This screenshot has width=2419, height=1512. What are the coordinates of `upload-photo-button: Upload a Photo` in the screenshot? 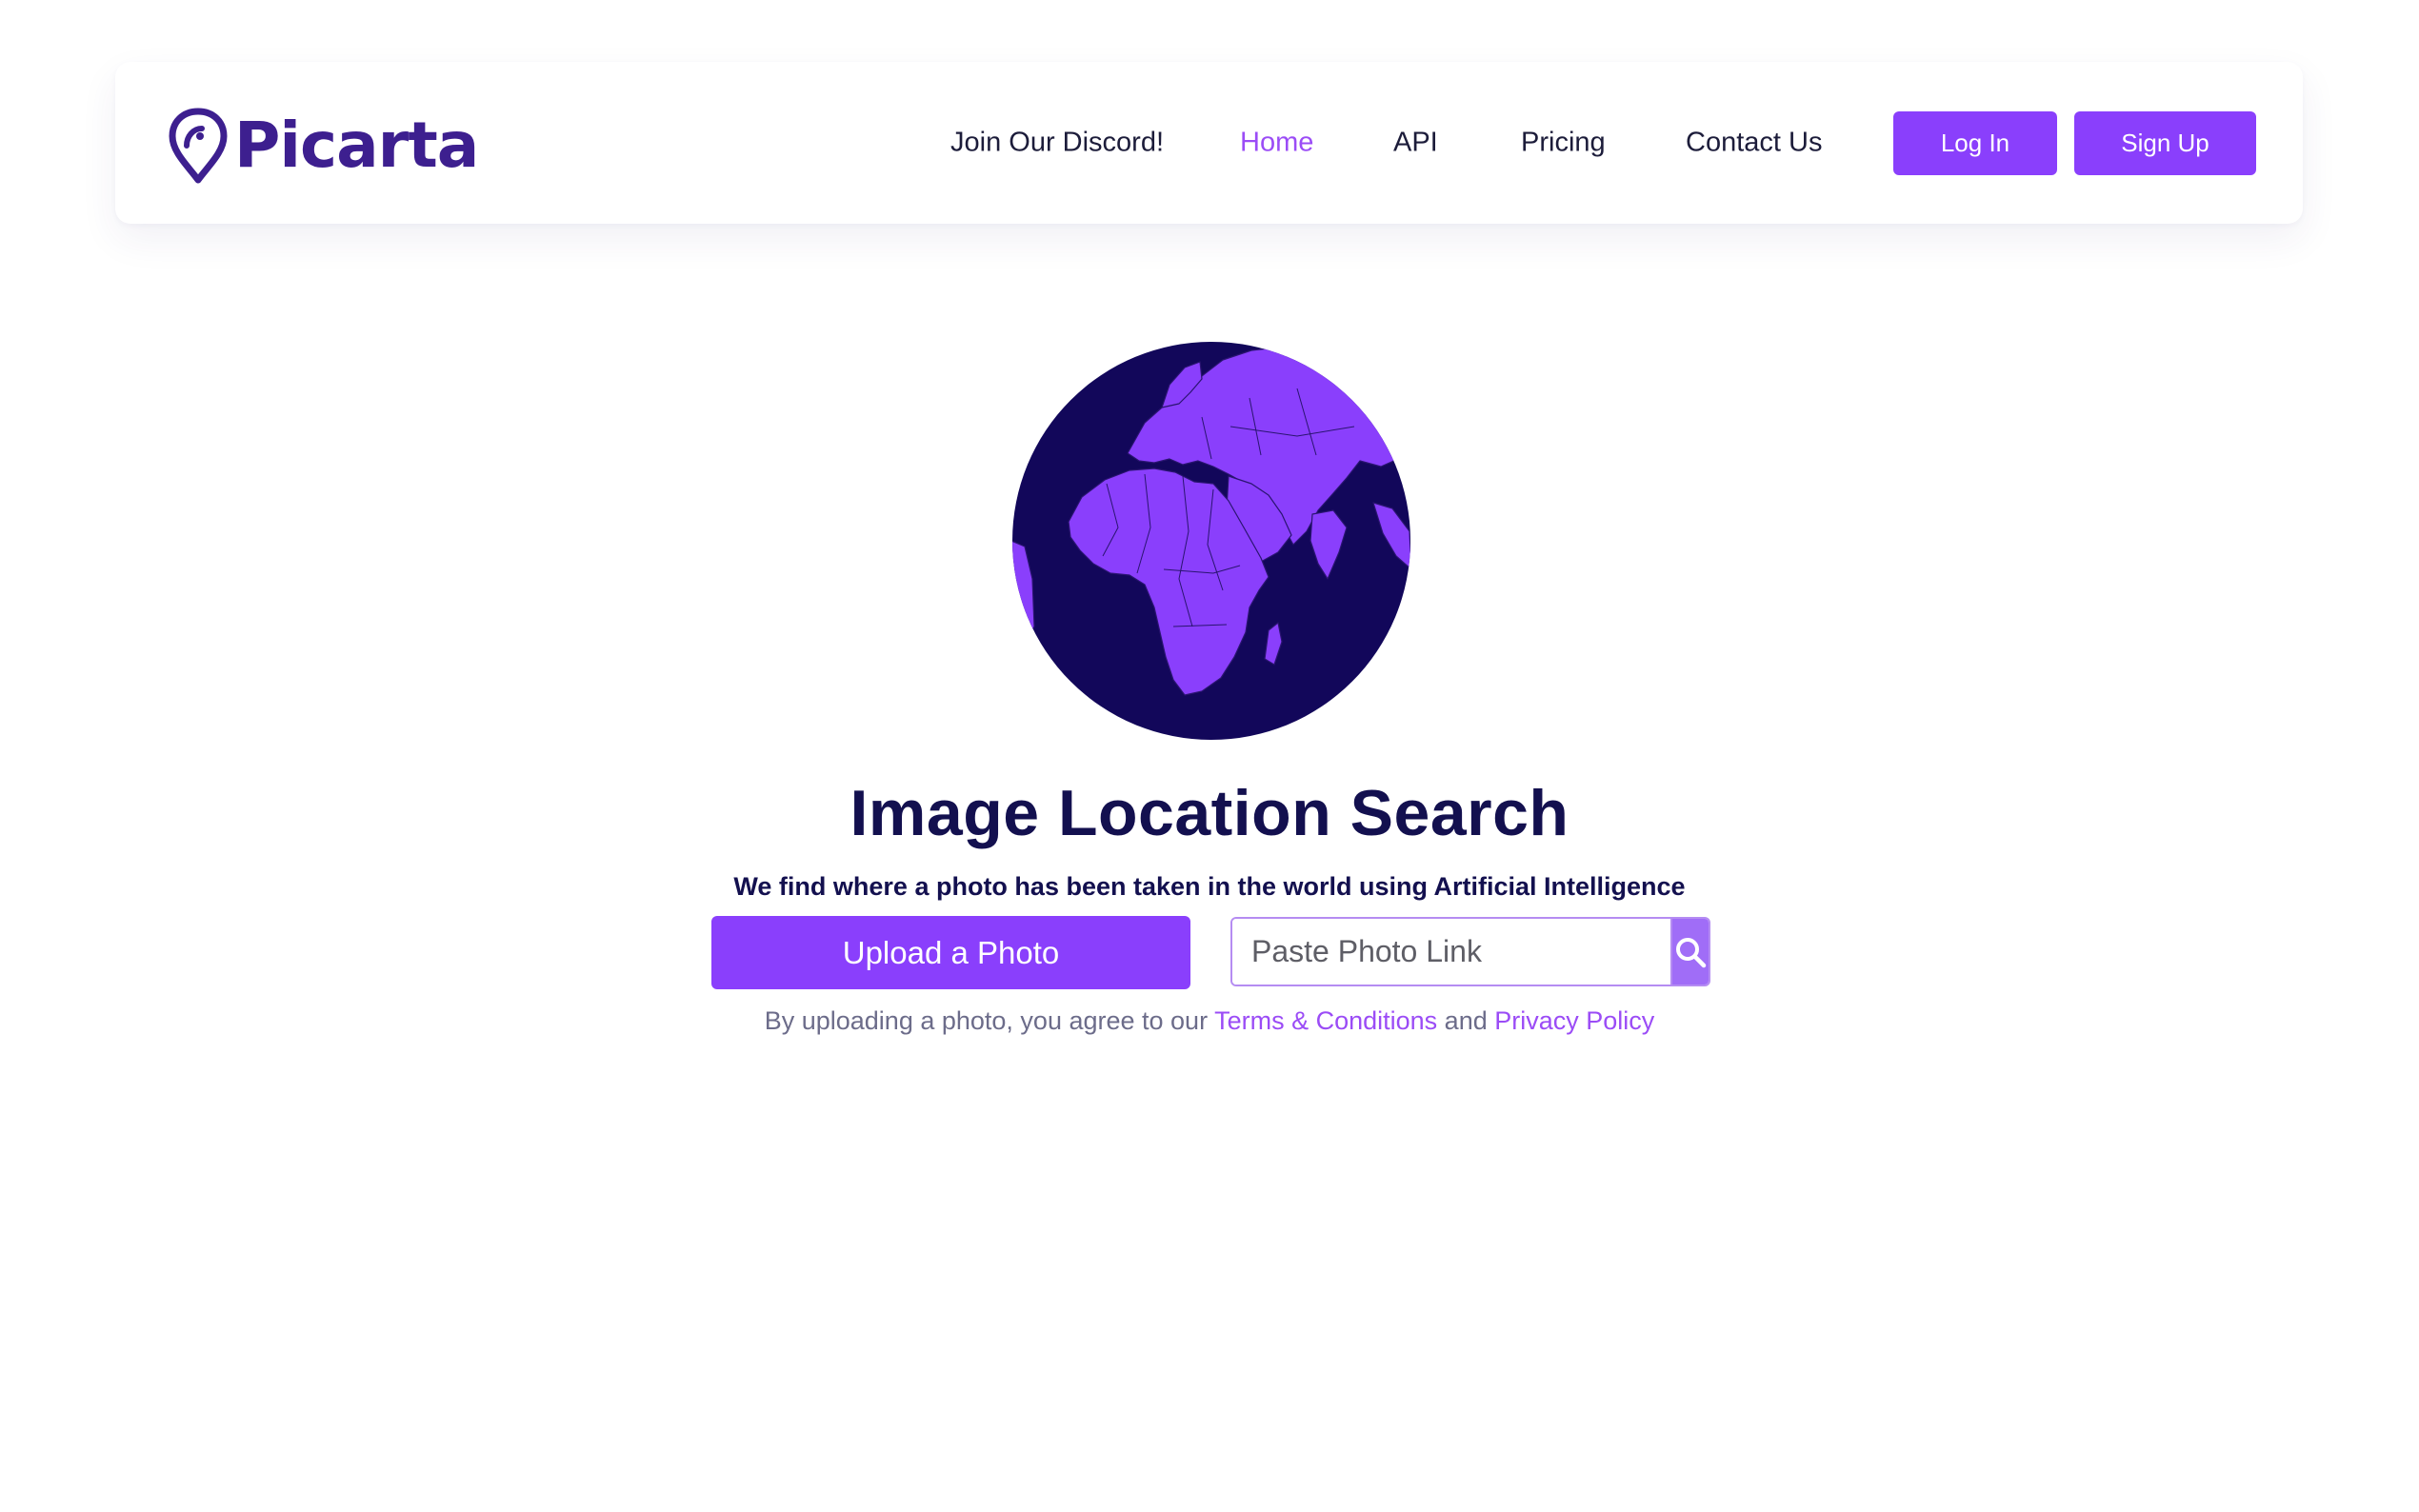 It's located at (950, 952).